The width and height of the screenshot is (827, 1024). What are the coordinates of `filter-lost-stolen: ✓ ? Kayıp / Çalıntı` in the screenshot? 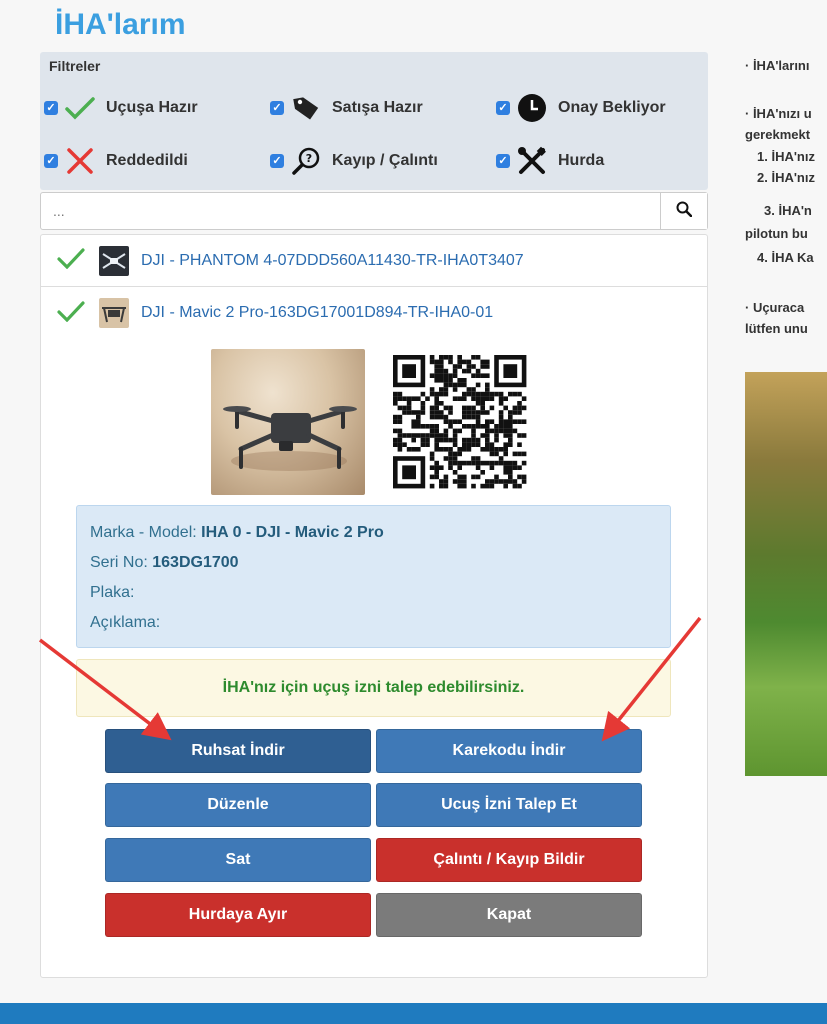 It's located at (354, 161).